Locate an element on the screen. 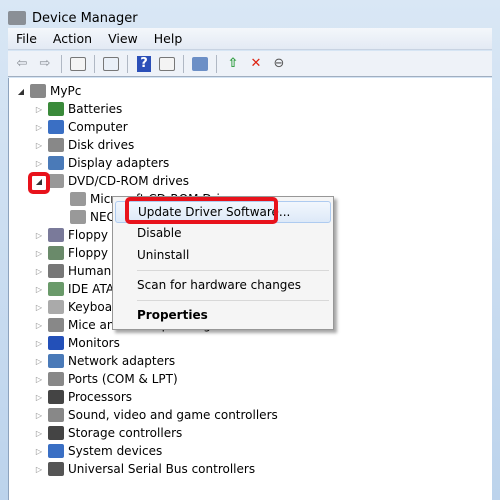  annotation-highlight-expander is located at coordinates (39, 183).